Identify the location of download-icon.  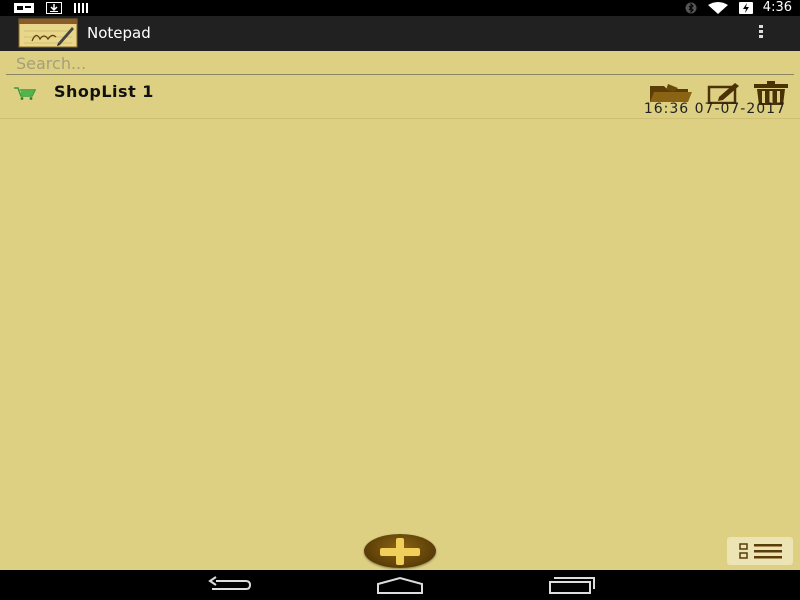
(54, 8).